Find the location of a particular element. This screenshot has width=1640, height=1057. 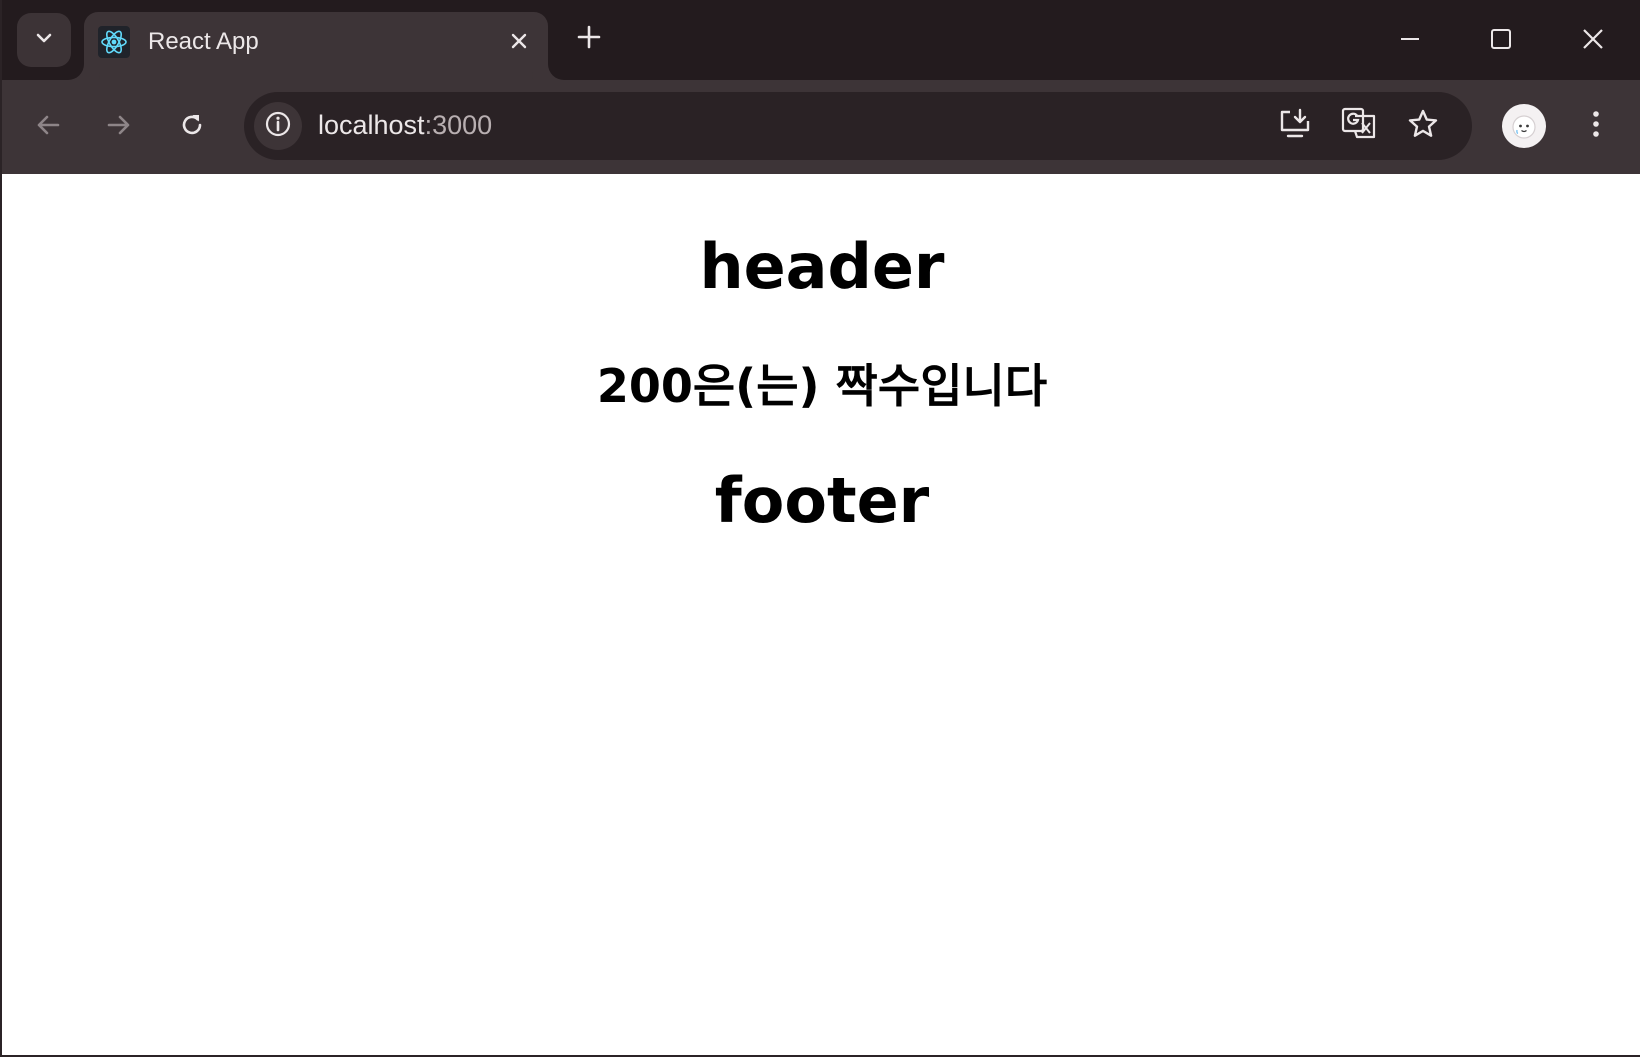

url-host: localhost is located at coordinates (371, 125).